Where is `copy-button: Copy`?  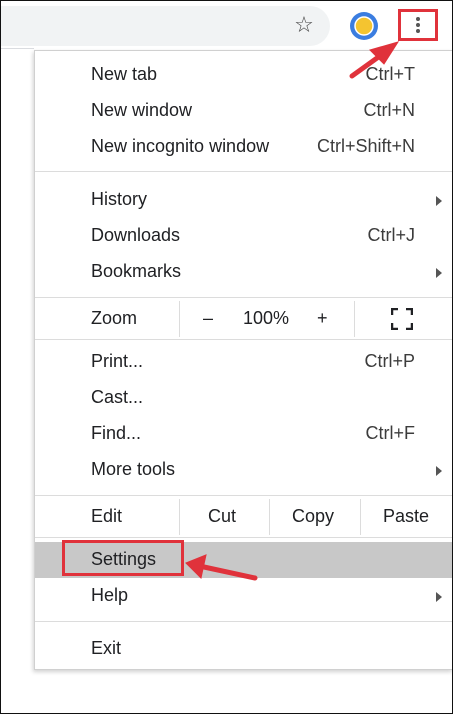 copy-button: Copy is located at coordinates (313, 516).